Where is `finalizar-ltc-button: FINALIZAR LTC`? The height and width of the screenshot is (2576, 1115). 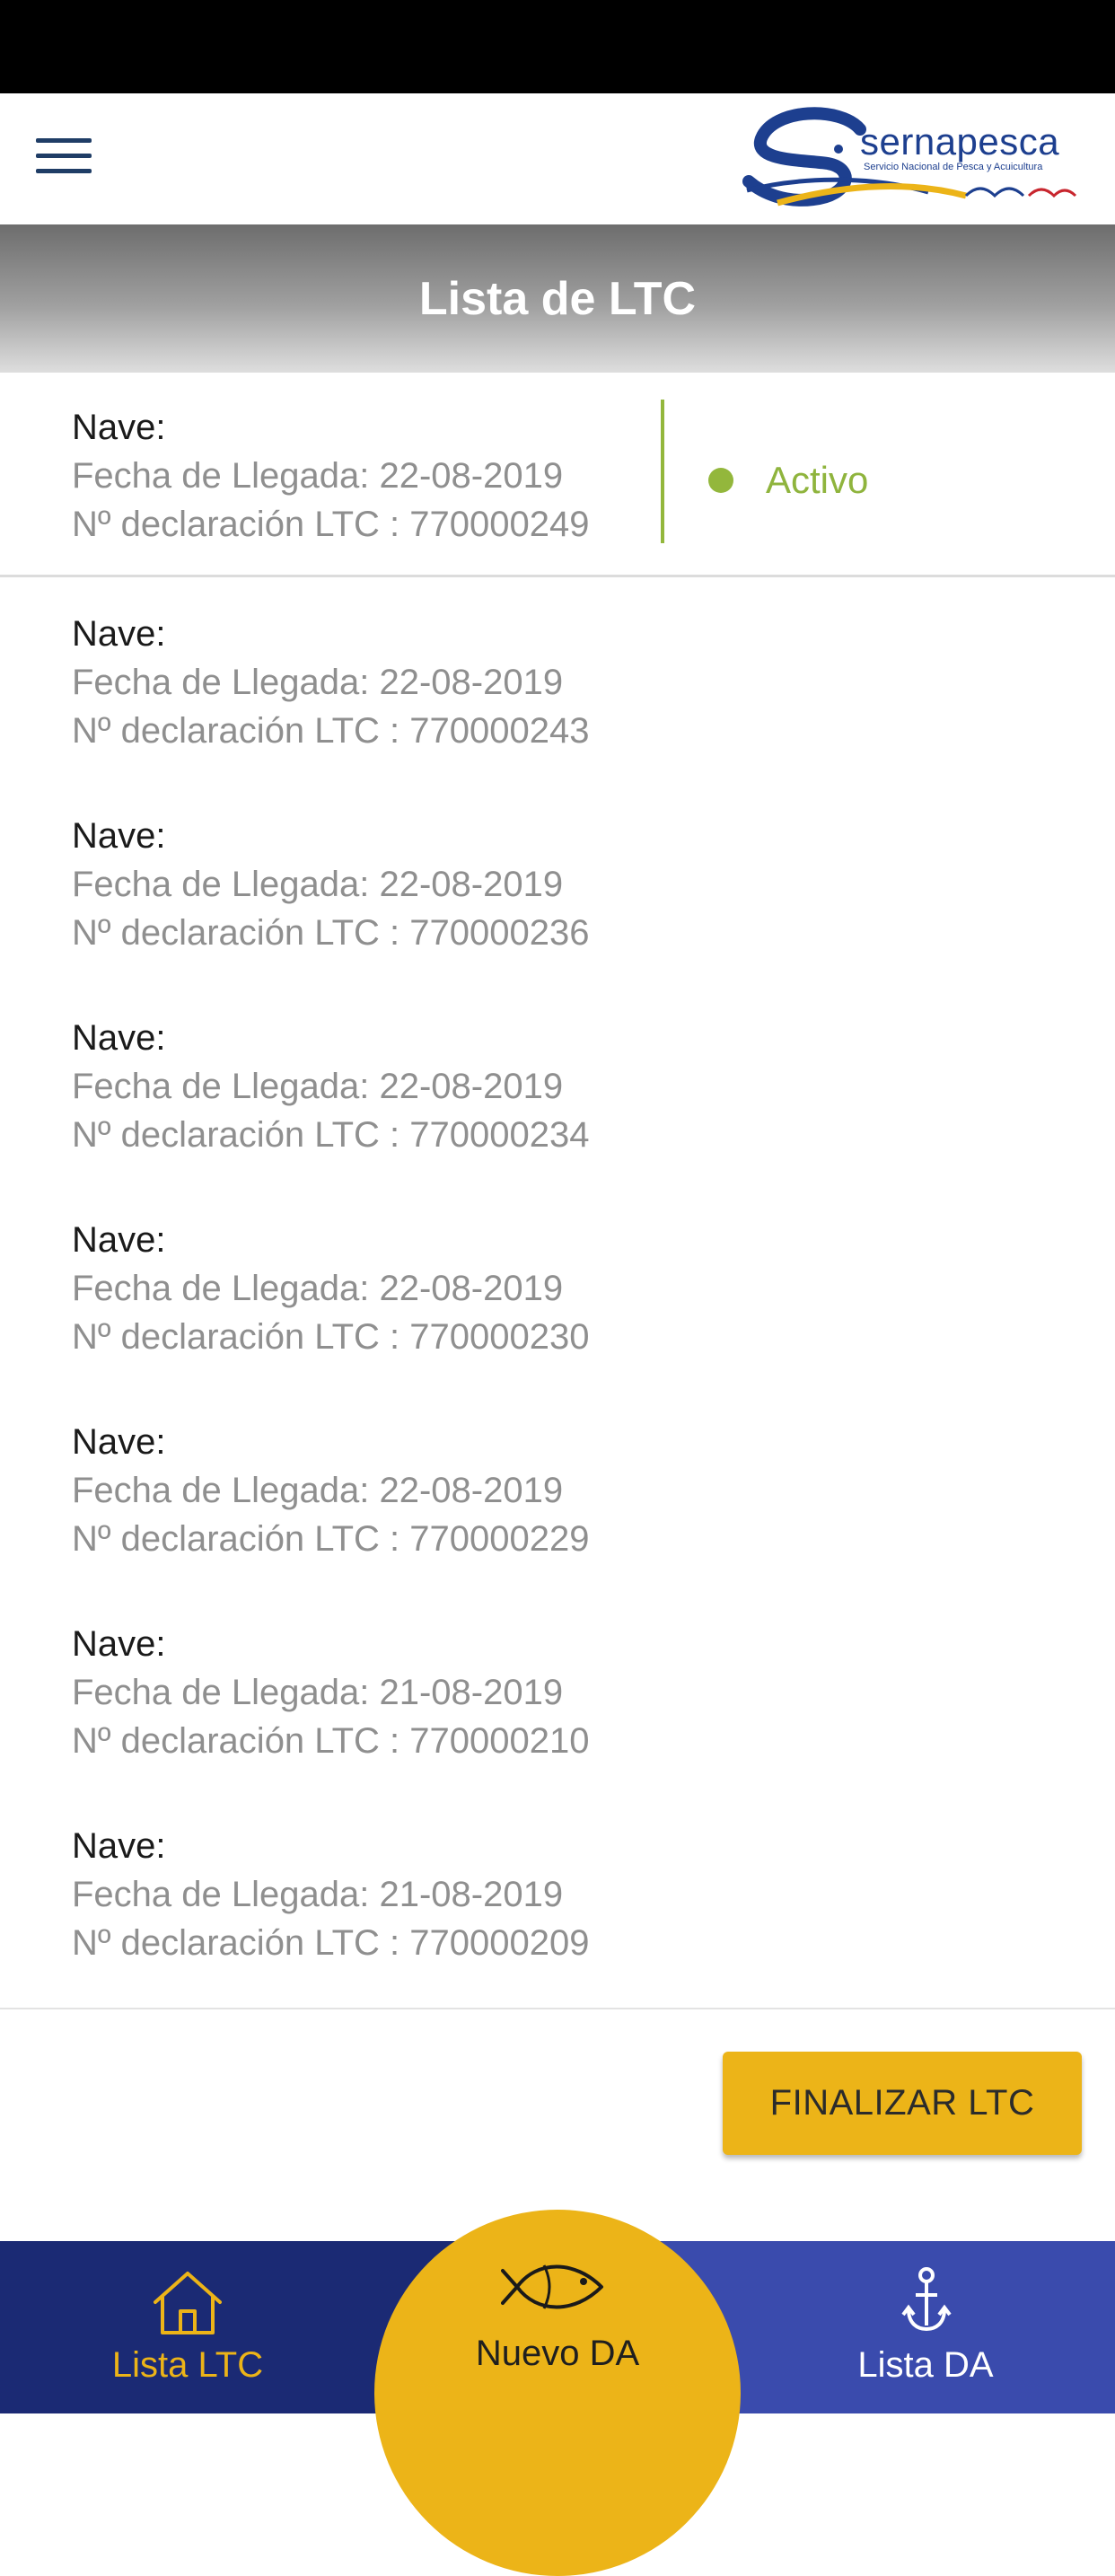
finalizar-ltc-button: FINALIZAR LTC is located at coordinates (902, 2103).